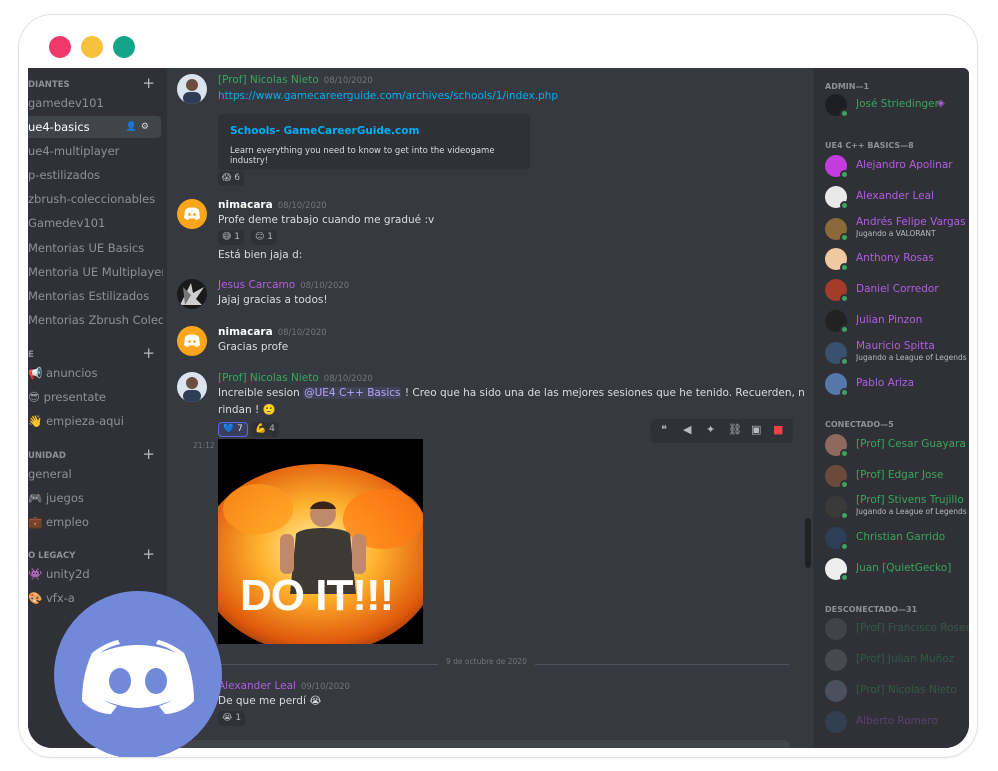 This screenshot has width=998, height=771. What do you see at coordinates (912, 690) in the screenshot?
I see `member-name: [Prof] Nicolas Nieto` at bounding box center [912, 690].